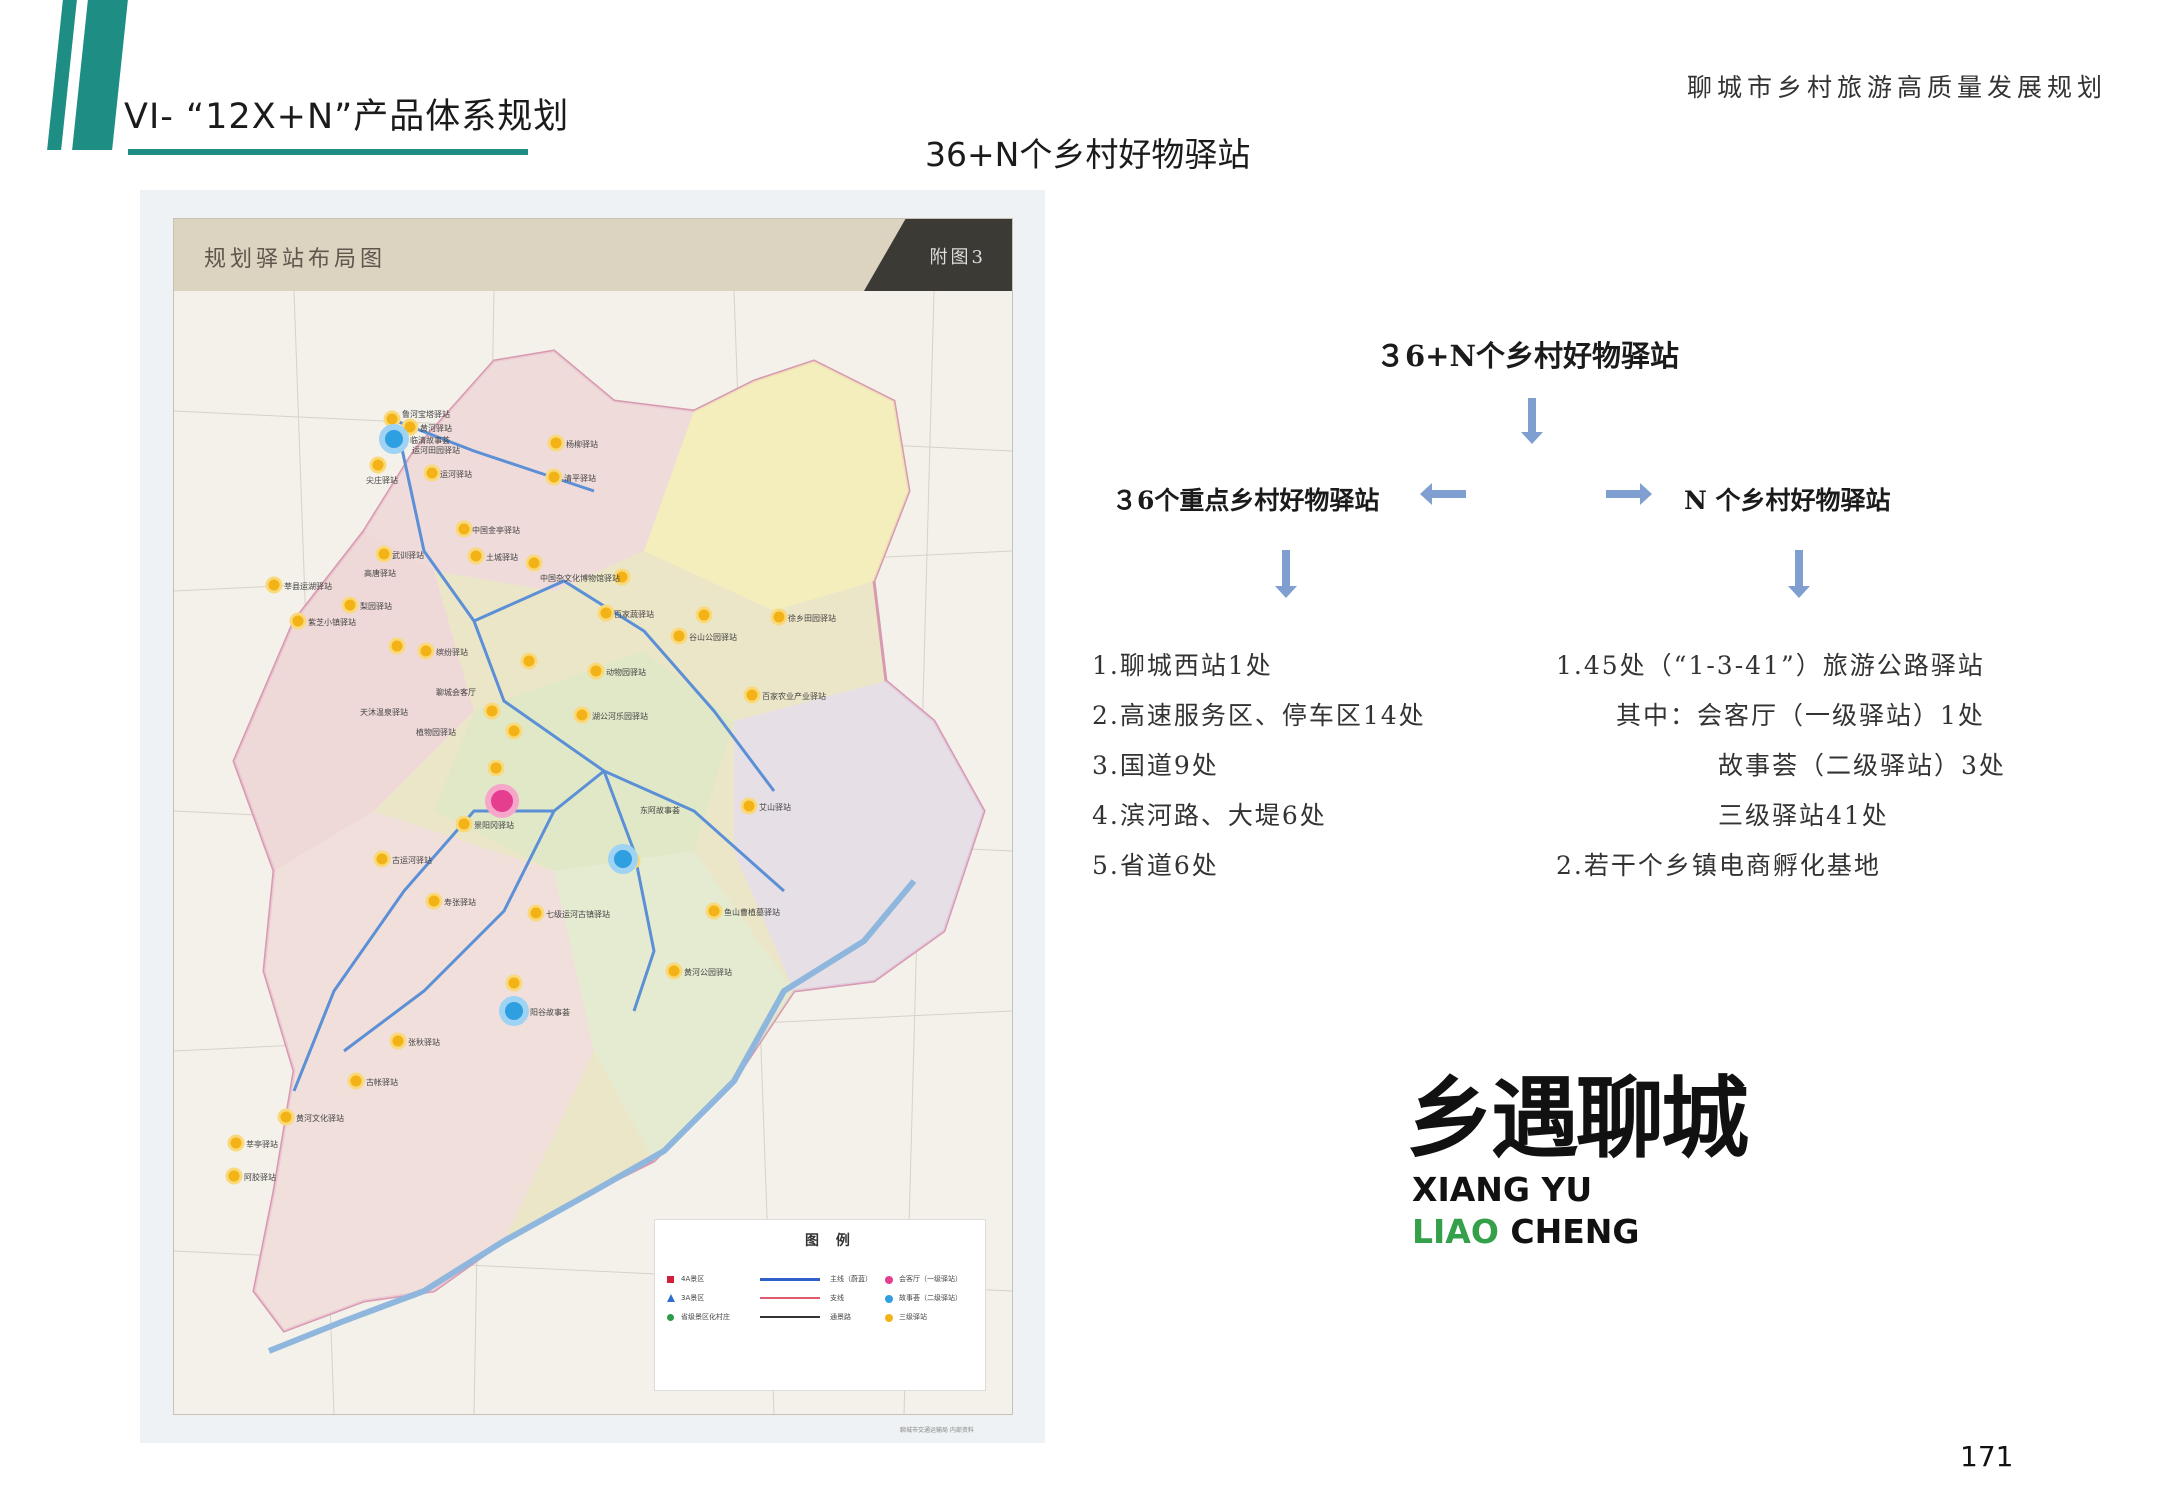 The image size is (2167, 1500). Describe the element at coordinates (889, 1280) in the screenshot. I see `legend-hub-dot` at that location.